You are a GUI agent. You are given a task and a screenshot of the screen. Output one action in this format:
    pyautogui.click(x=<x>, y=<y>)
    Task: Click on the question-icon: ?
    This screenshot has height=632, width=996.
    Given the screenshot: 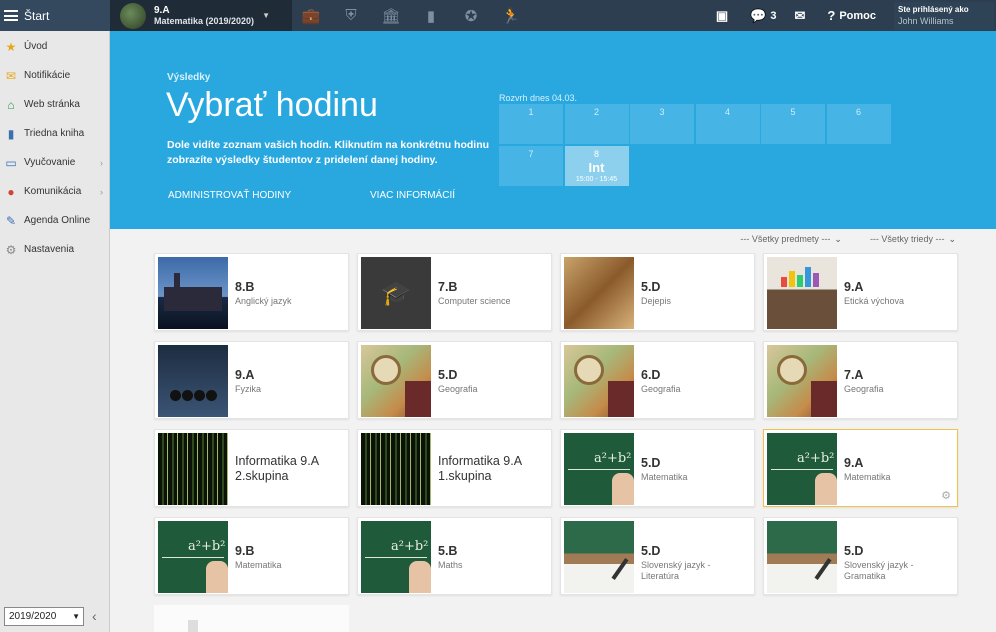 What is the action you would take?
    pyautogui.click(x=831, y=15)
    